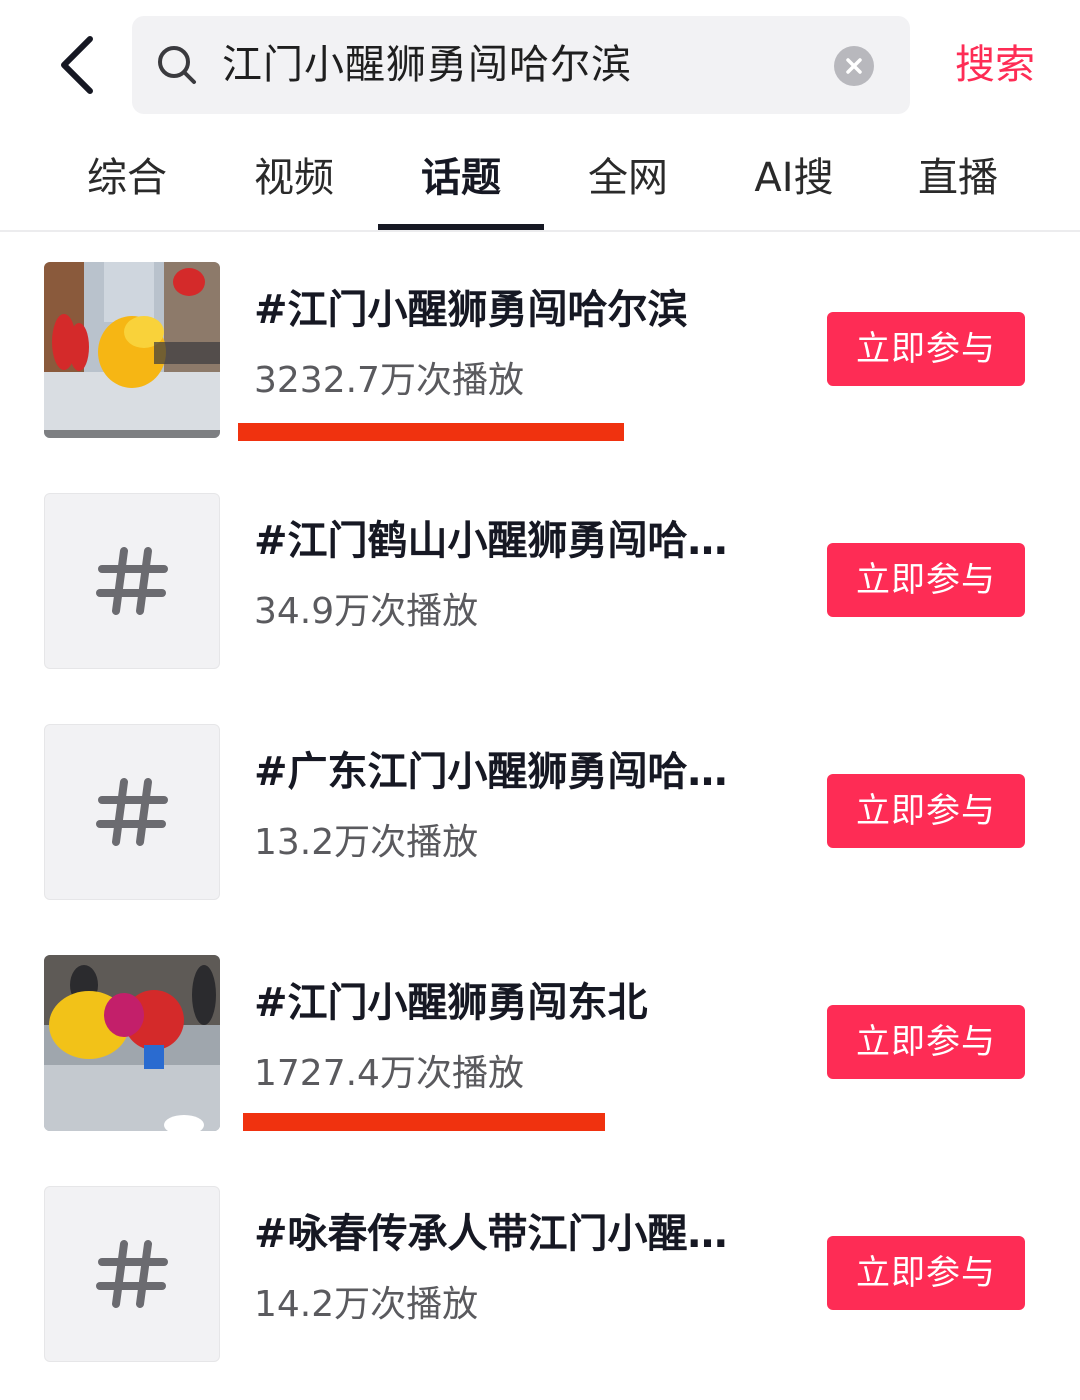 The height and width of the screenshot is (1400, 1080). I want to click on tab-comprehensive: 综合, so click(127, 180).